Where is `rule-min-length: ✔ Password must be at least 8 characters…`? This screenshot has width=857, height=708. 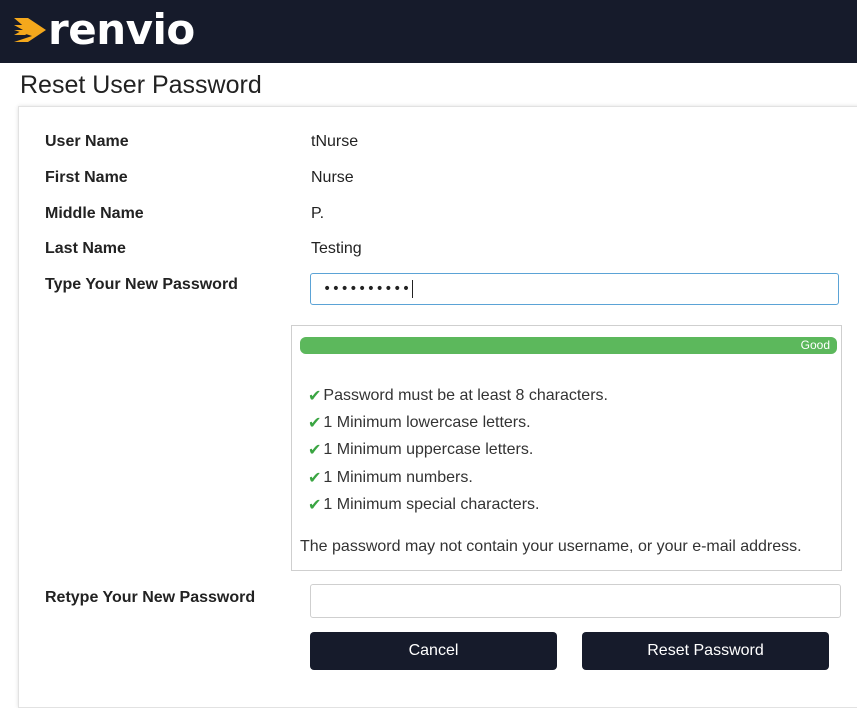 rule-min-length: ✔ Password must be at least 8 characters… is located at coordinates (458, 395).